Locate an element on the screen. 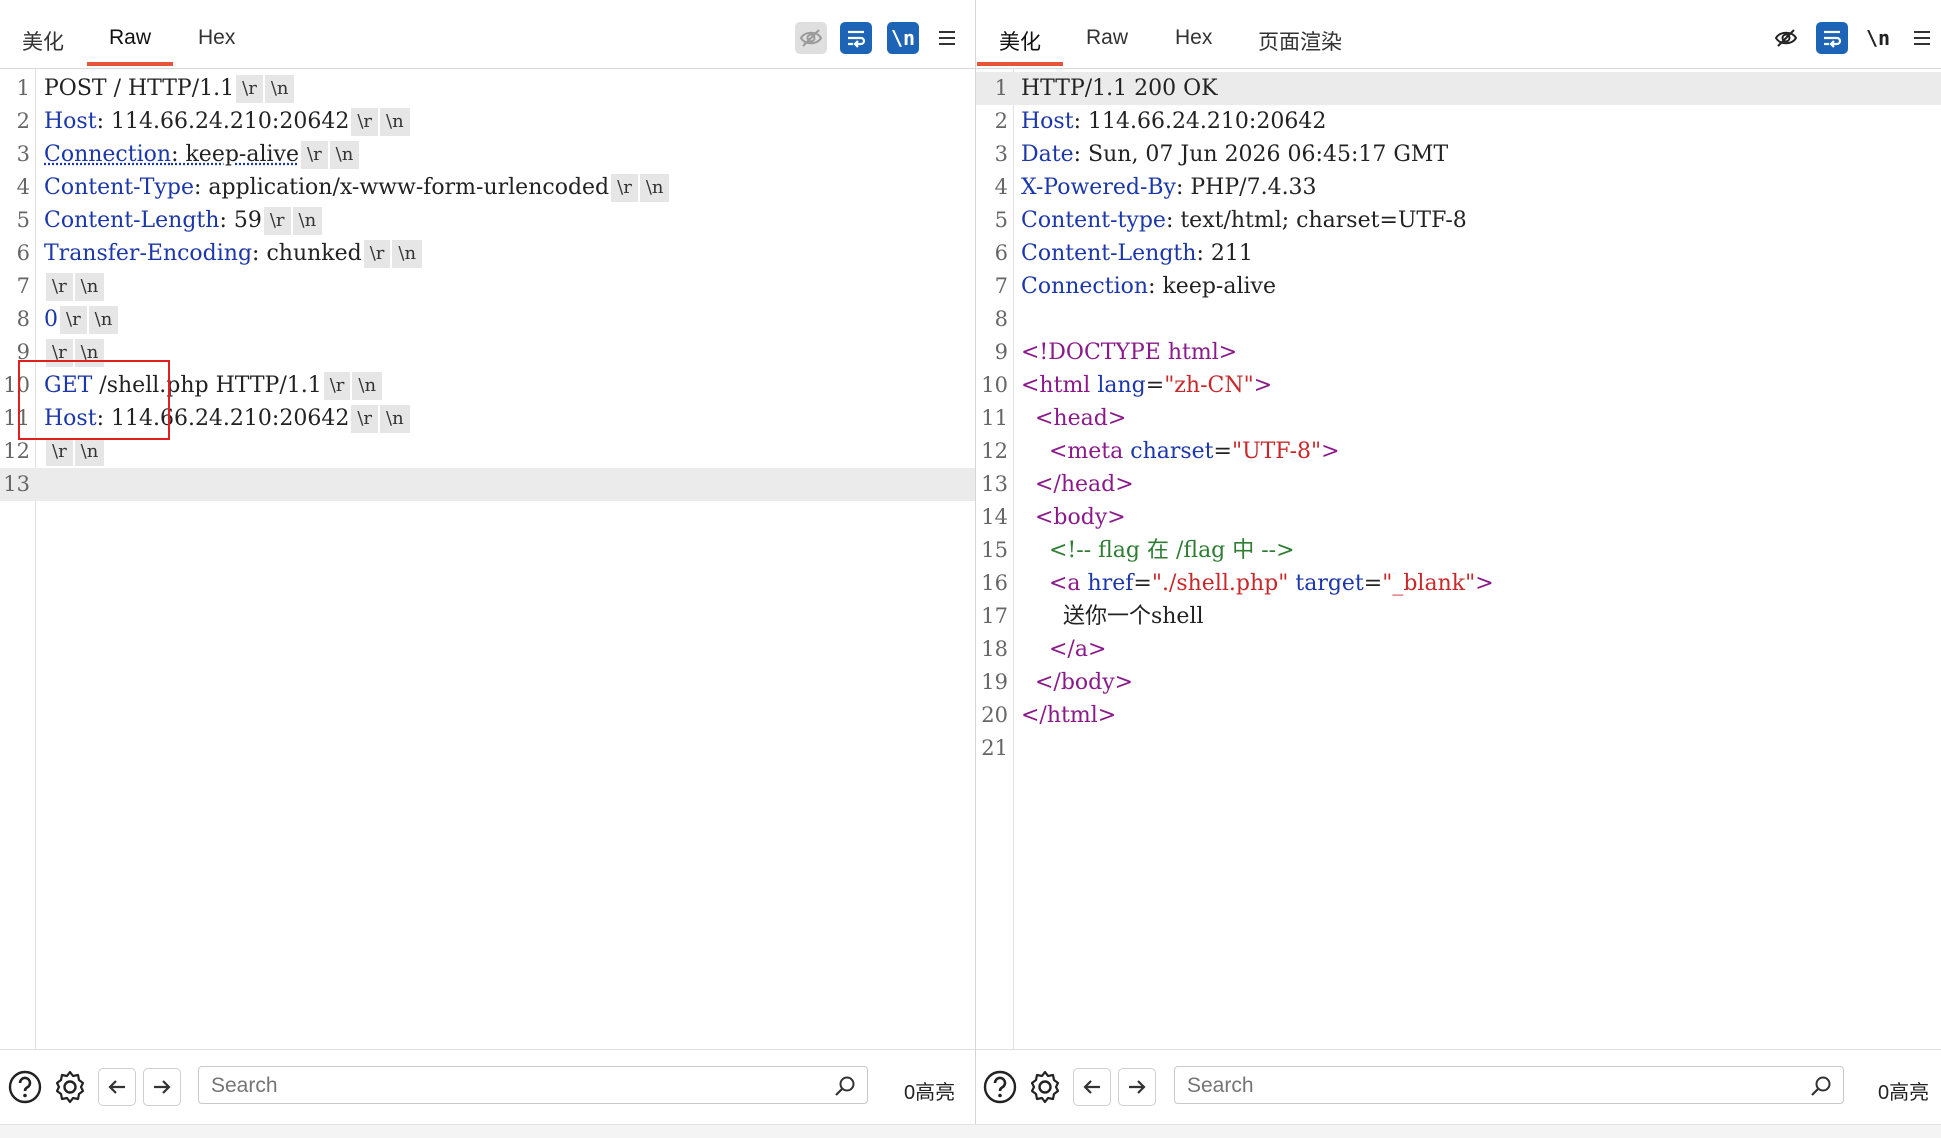 This screenshot has height=1138, width=1941. token: <!DOCTYPE html> is located at coordinates (1129, 352).